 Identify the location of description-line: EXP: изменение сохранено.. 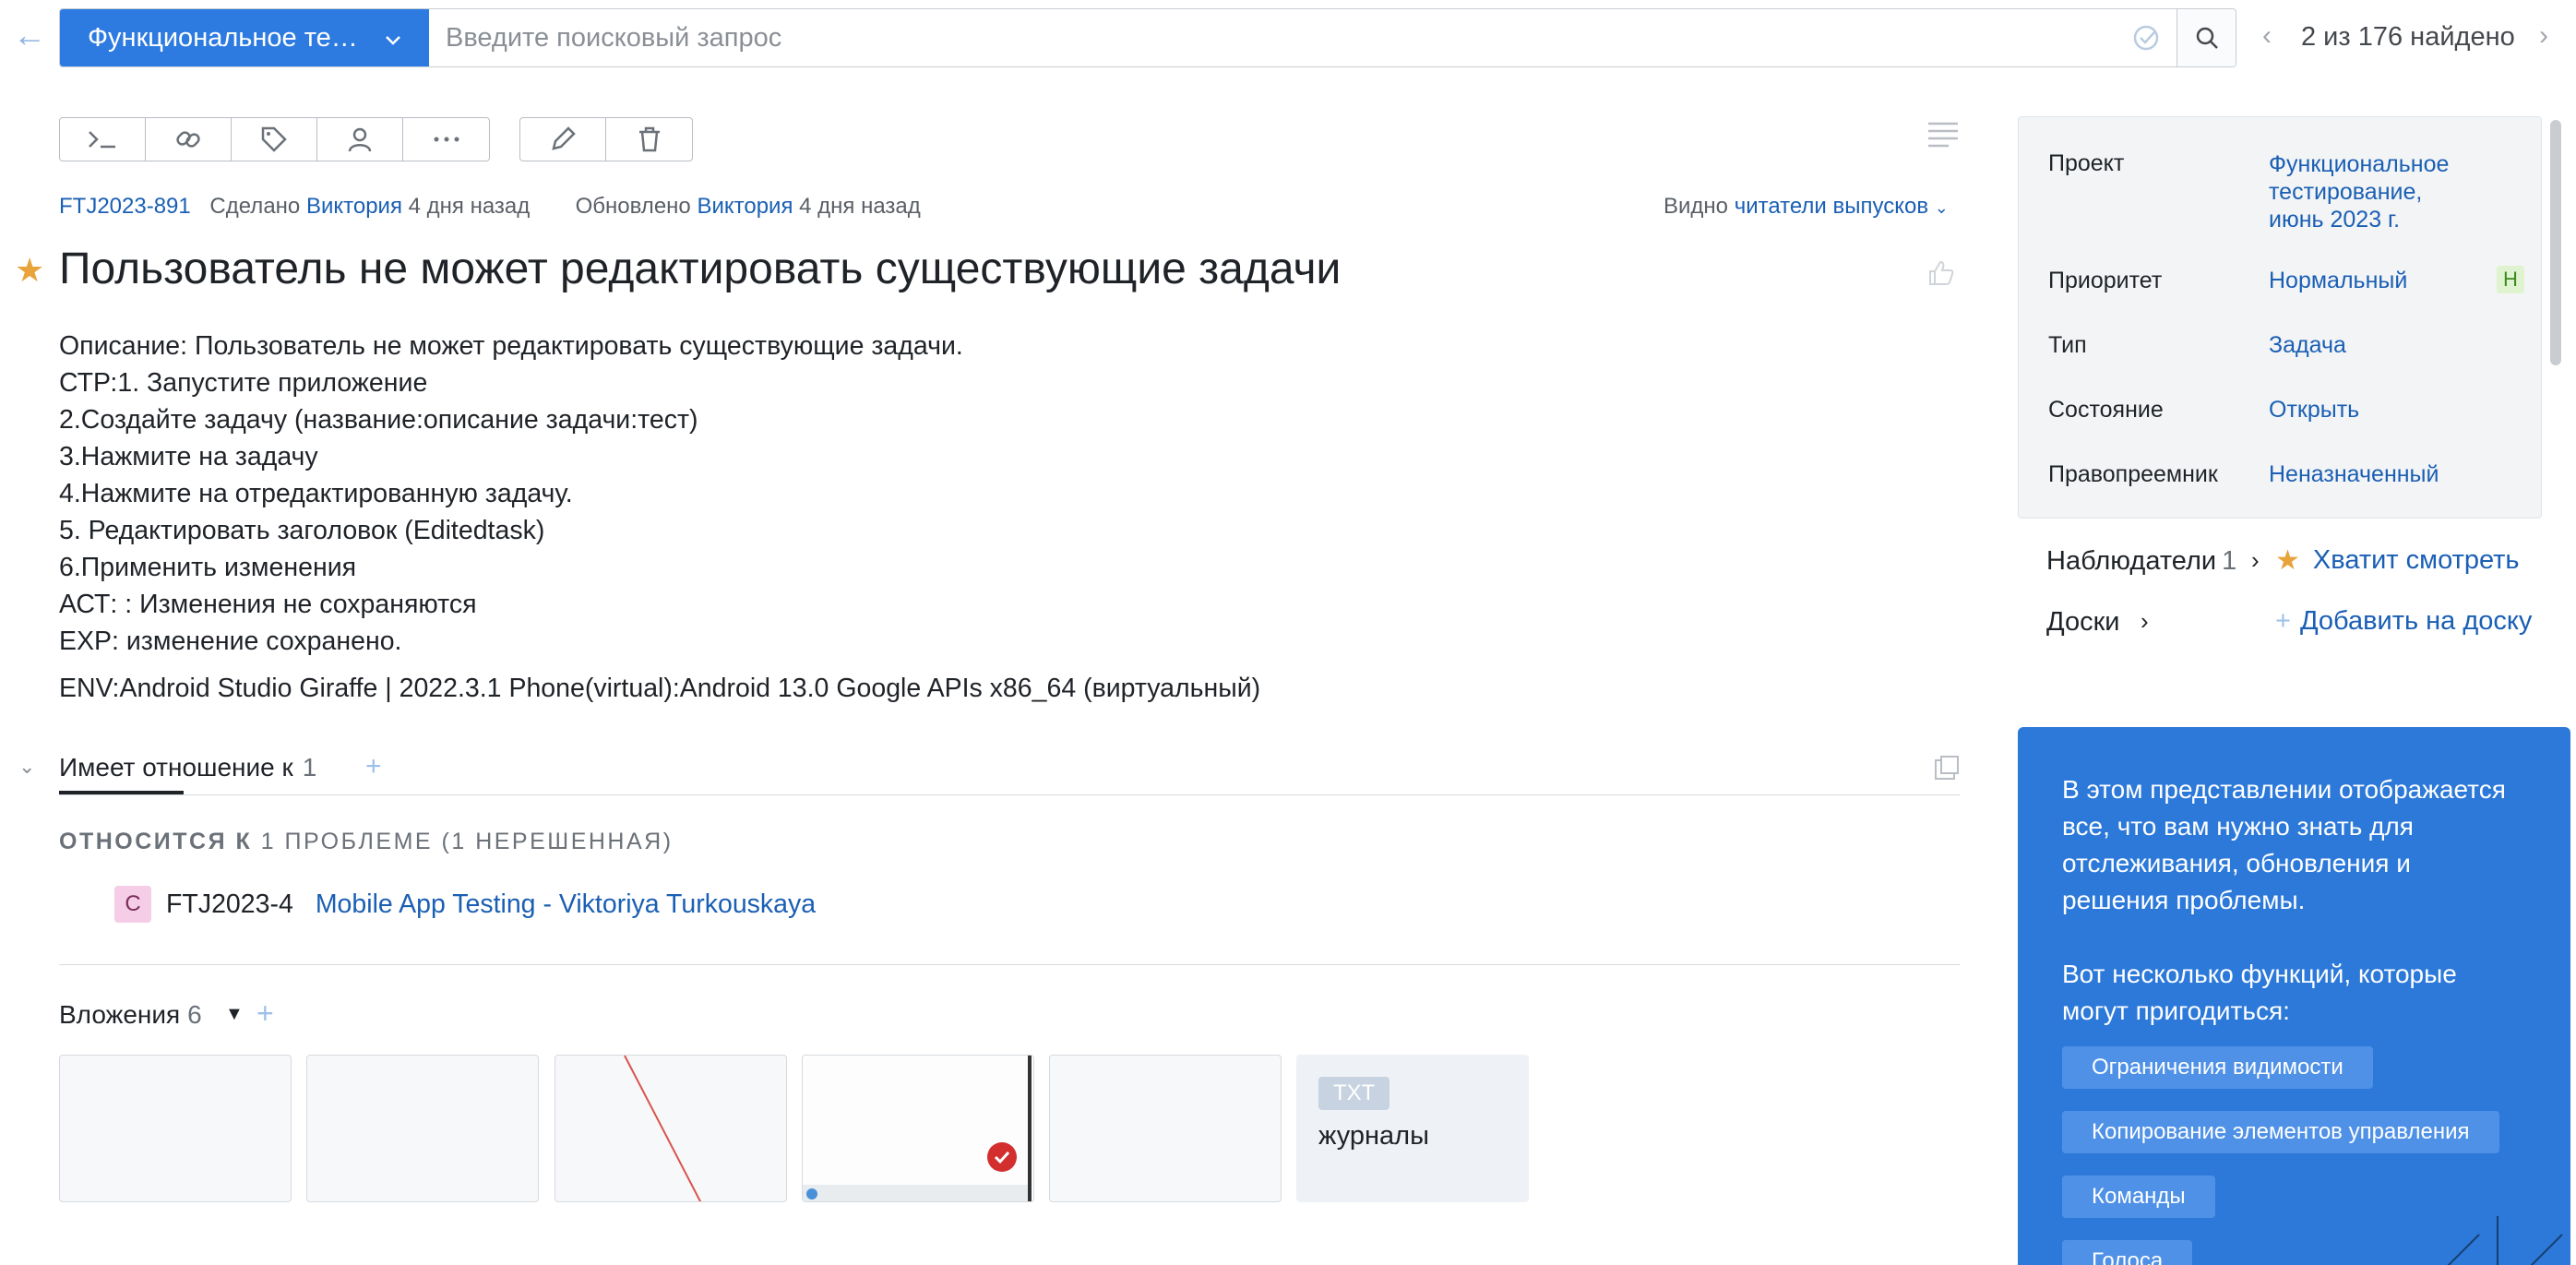
(230, 641).